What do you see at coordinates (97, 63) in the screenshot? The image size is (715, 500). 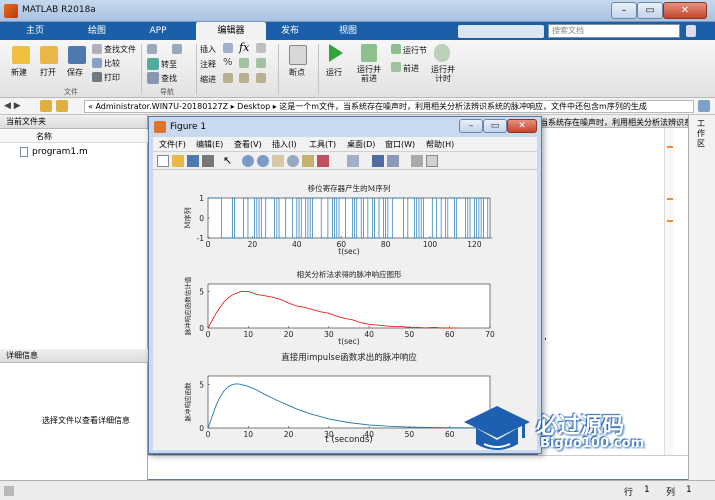 I see `compare-icon` at bounding box center [97, 63].